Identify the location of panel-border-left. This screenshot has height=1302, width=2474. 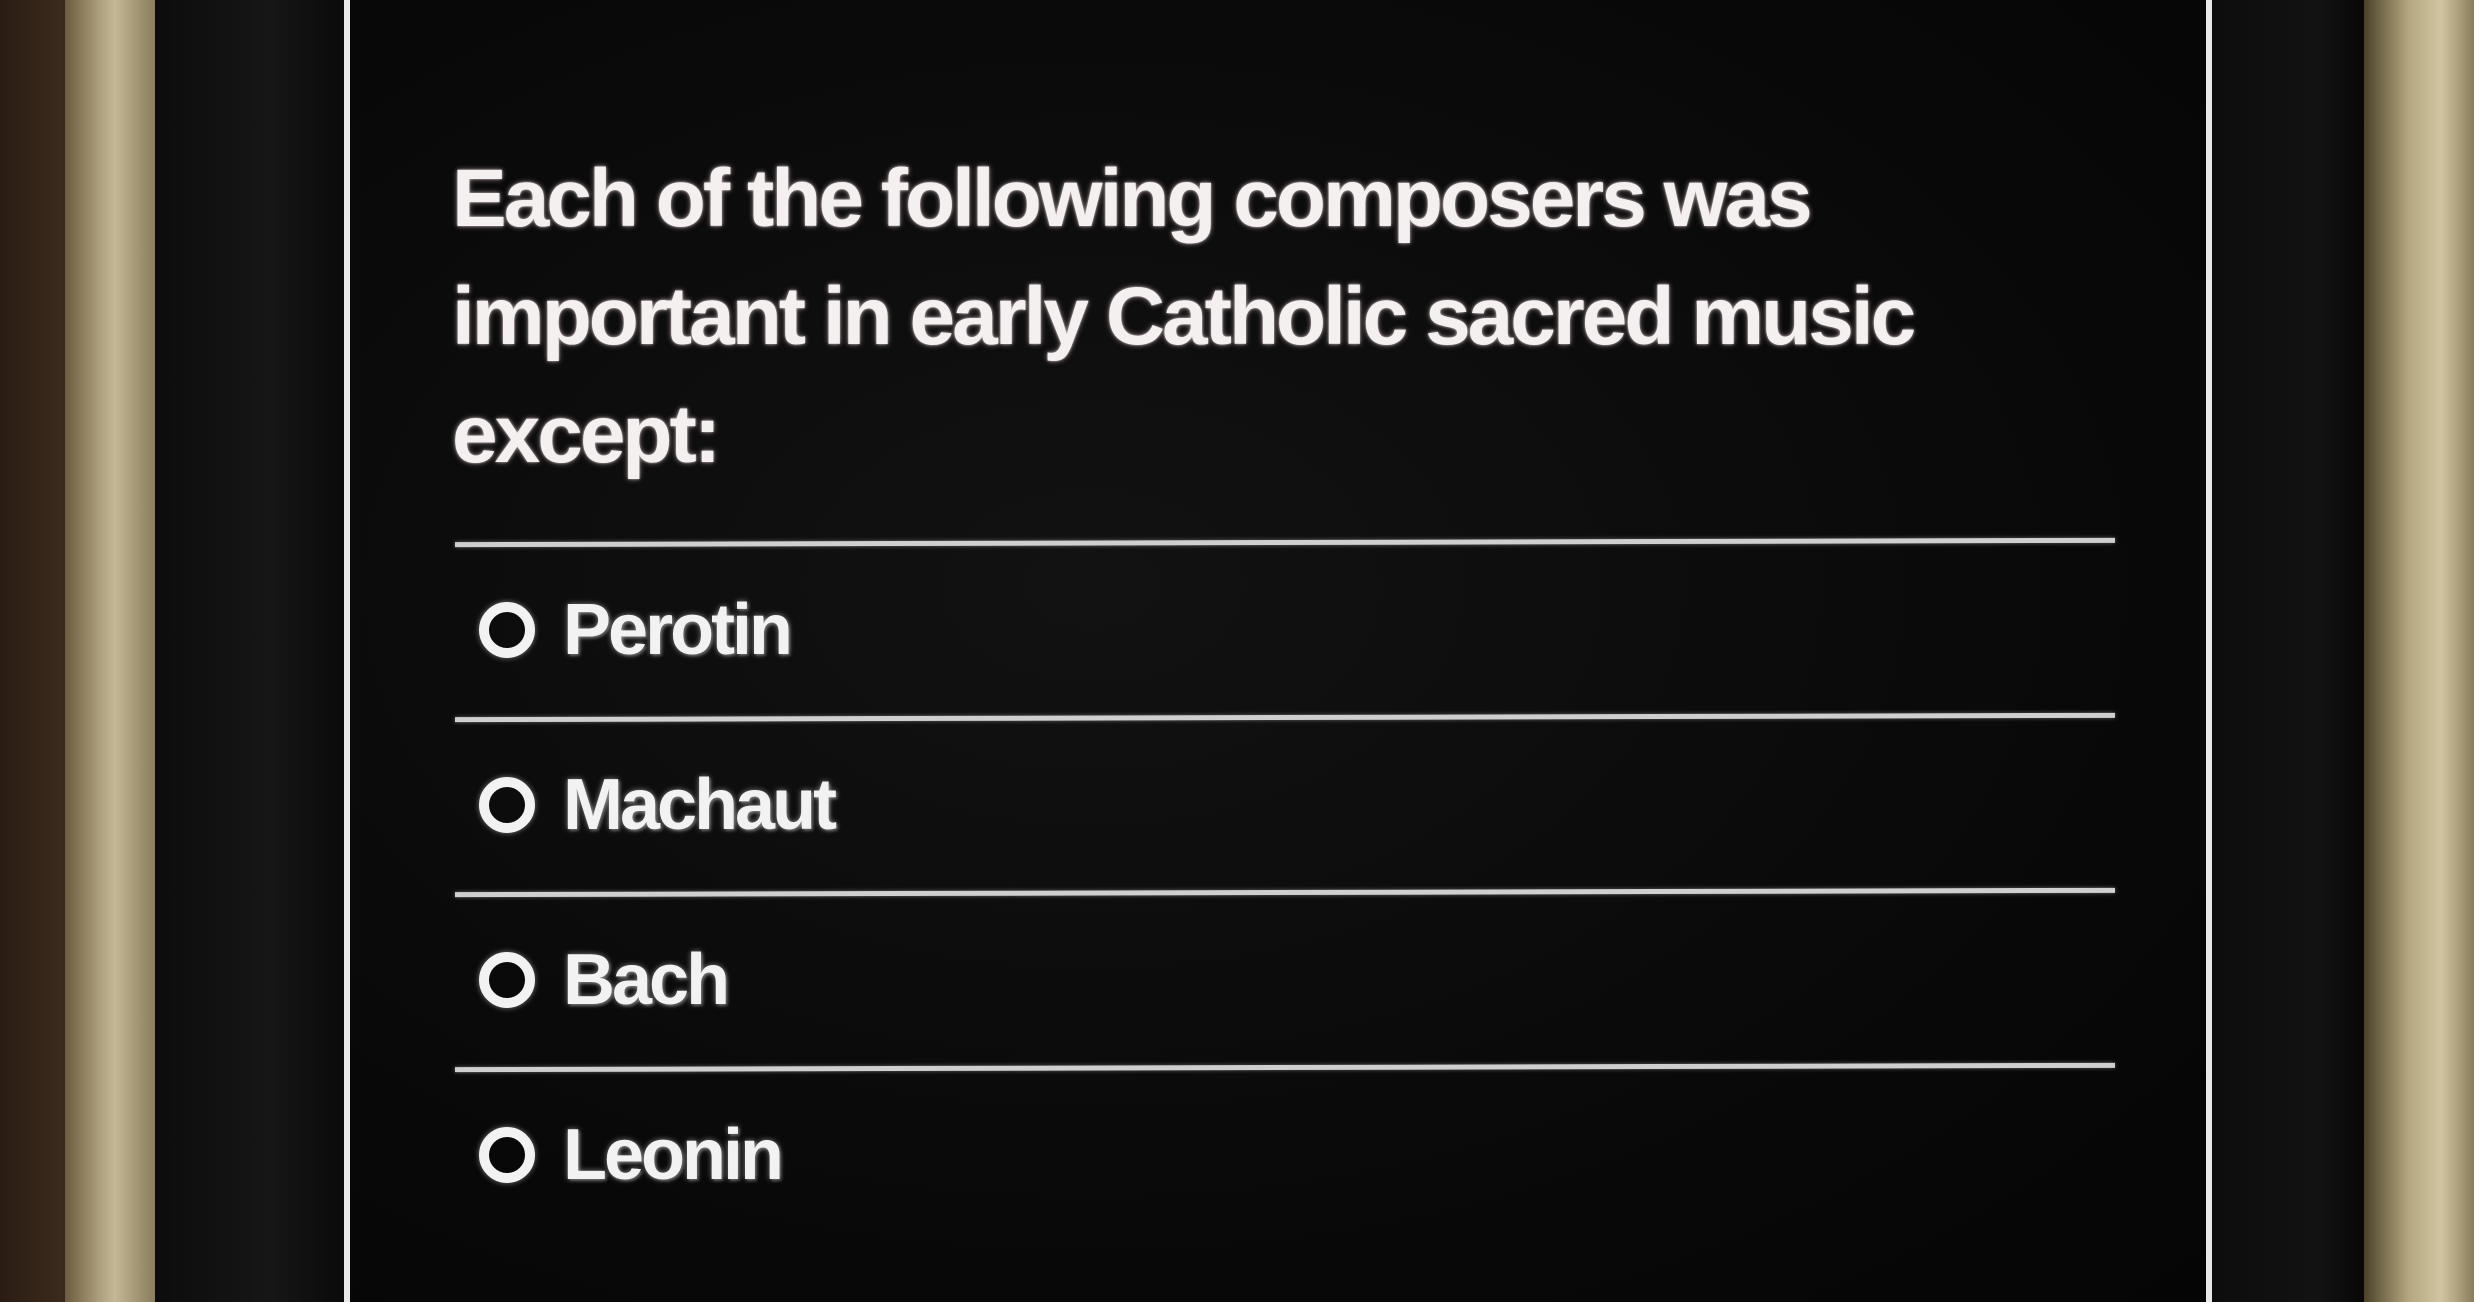
(347, 651).